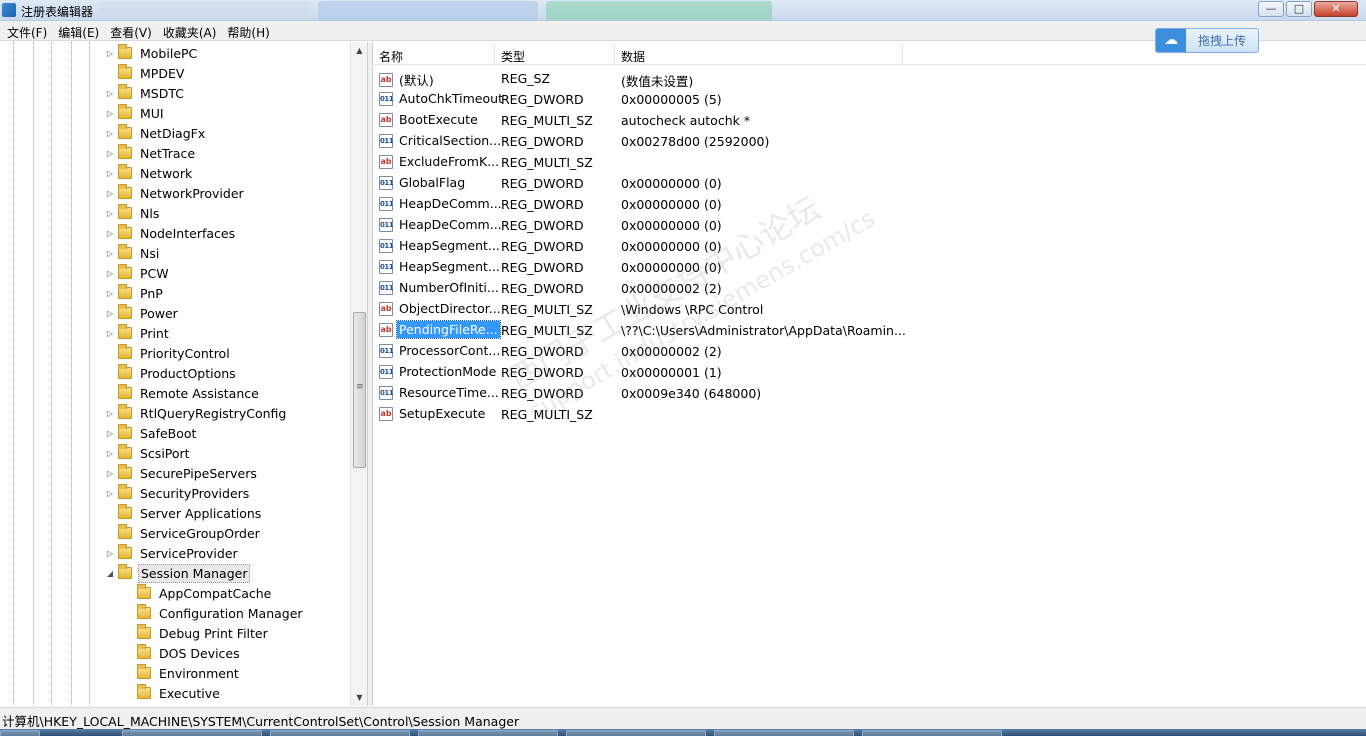  I want to click on tree-node: ▷ Power, so click(142, 313).